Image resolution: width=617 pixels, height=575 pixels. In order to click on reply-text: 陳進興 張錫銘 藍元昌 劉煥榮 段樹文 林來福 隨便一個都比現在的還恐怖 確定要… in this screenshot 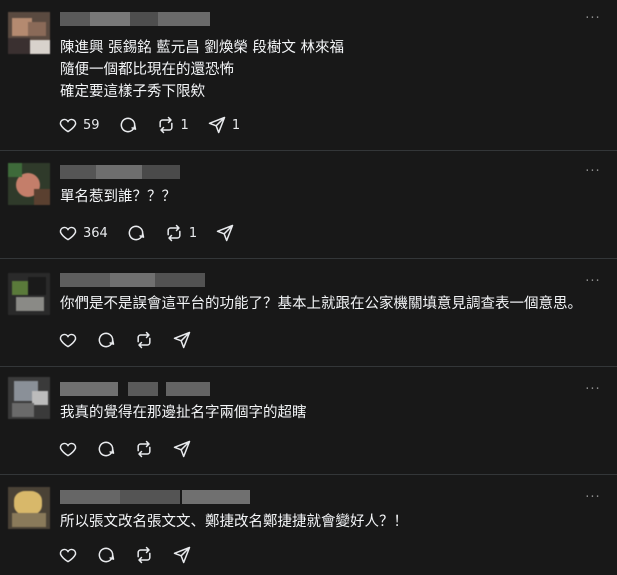, I will do `click(202, 70)`.